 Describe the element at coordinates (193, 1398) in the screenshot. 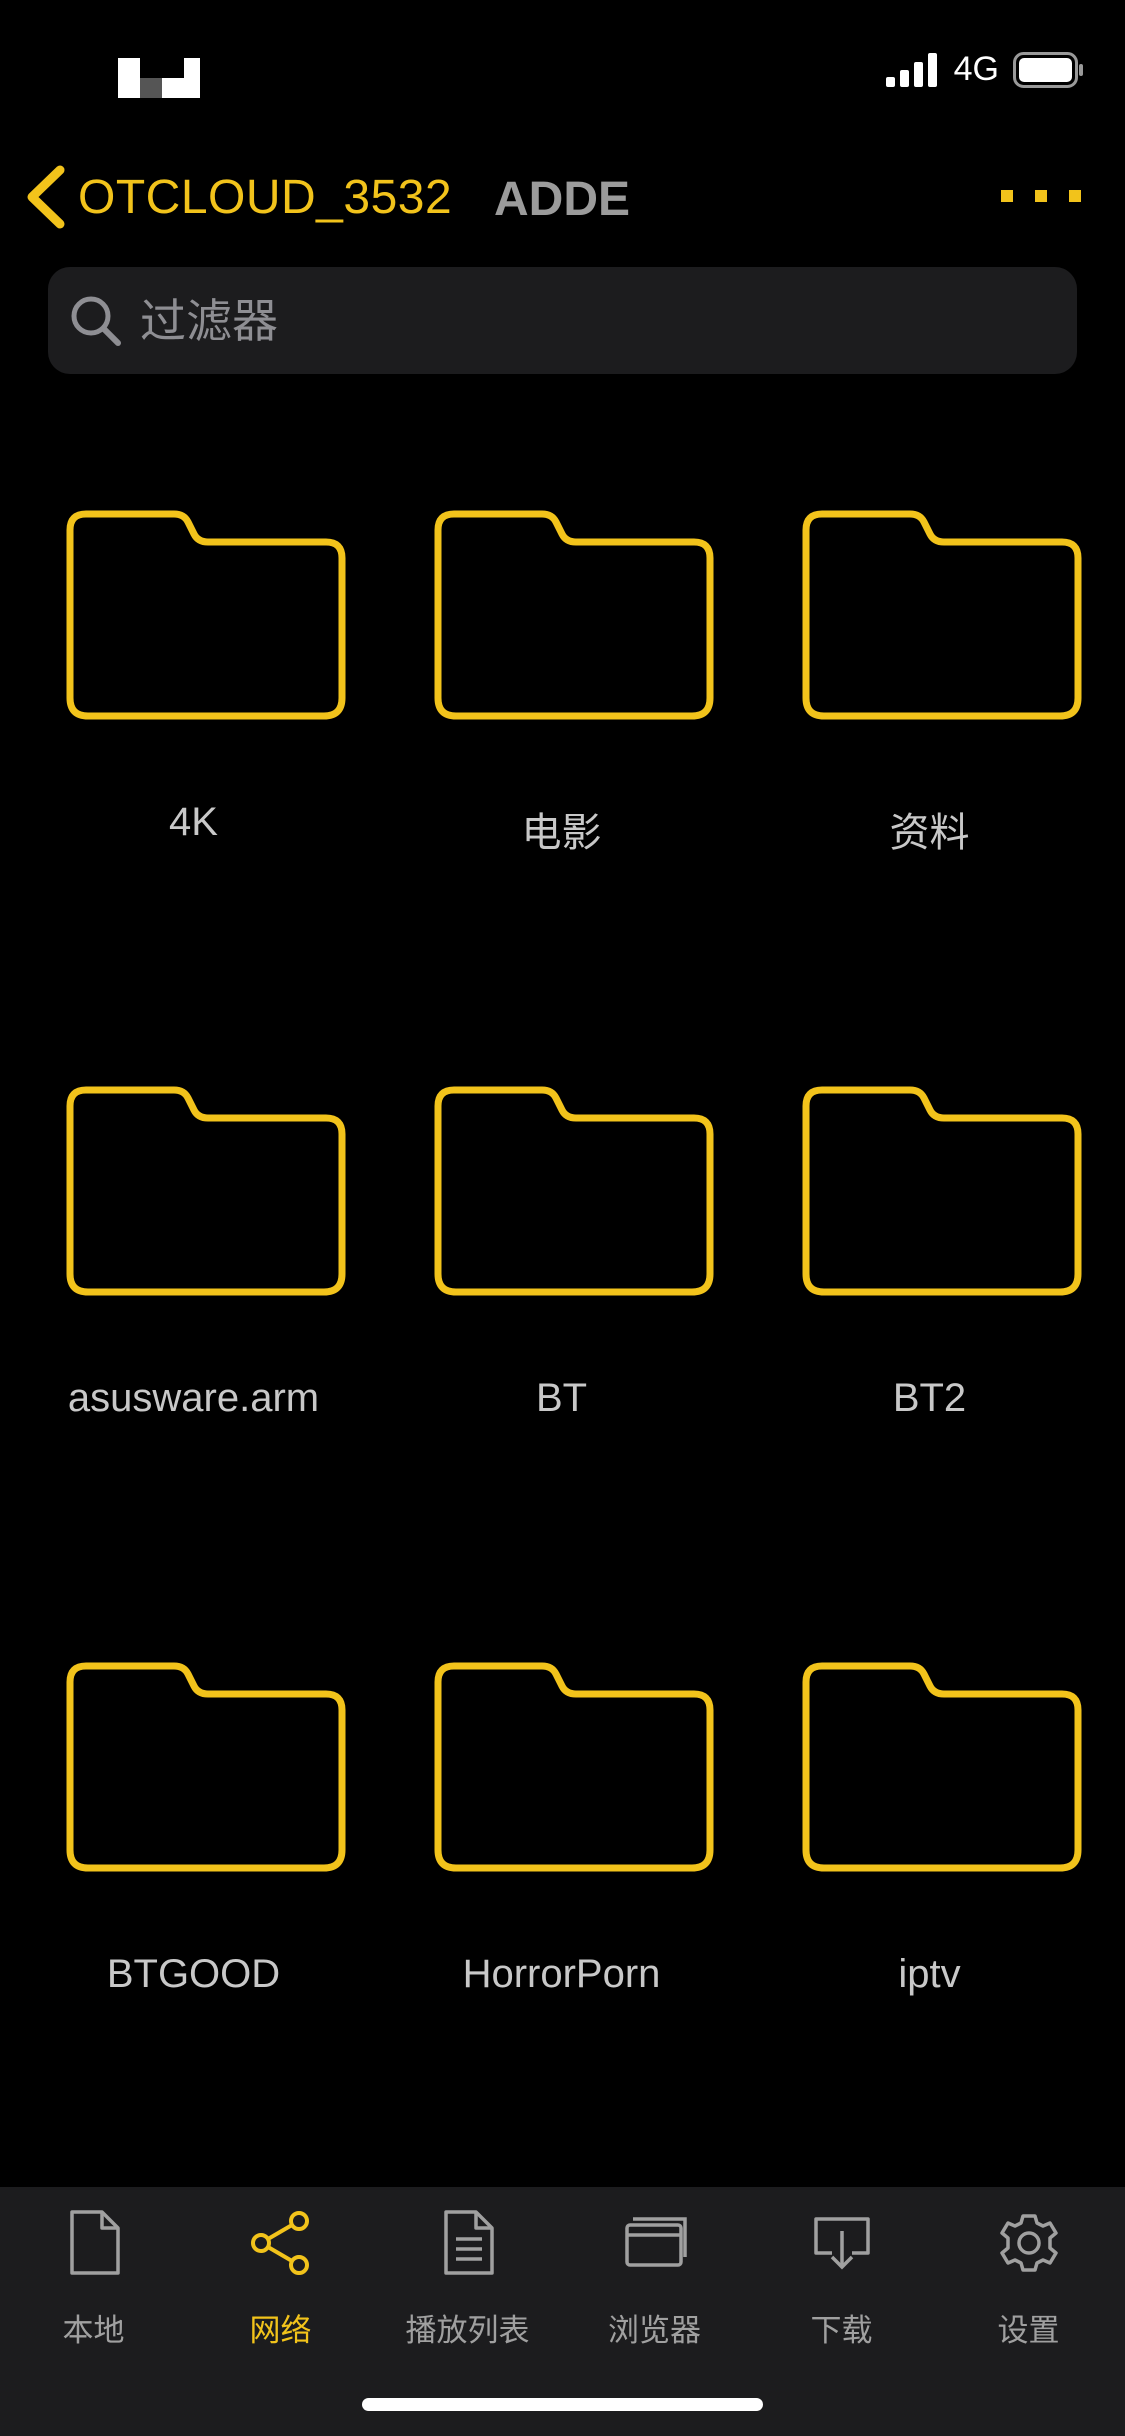

I see `folder-label: asusware.arm` at that location.